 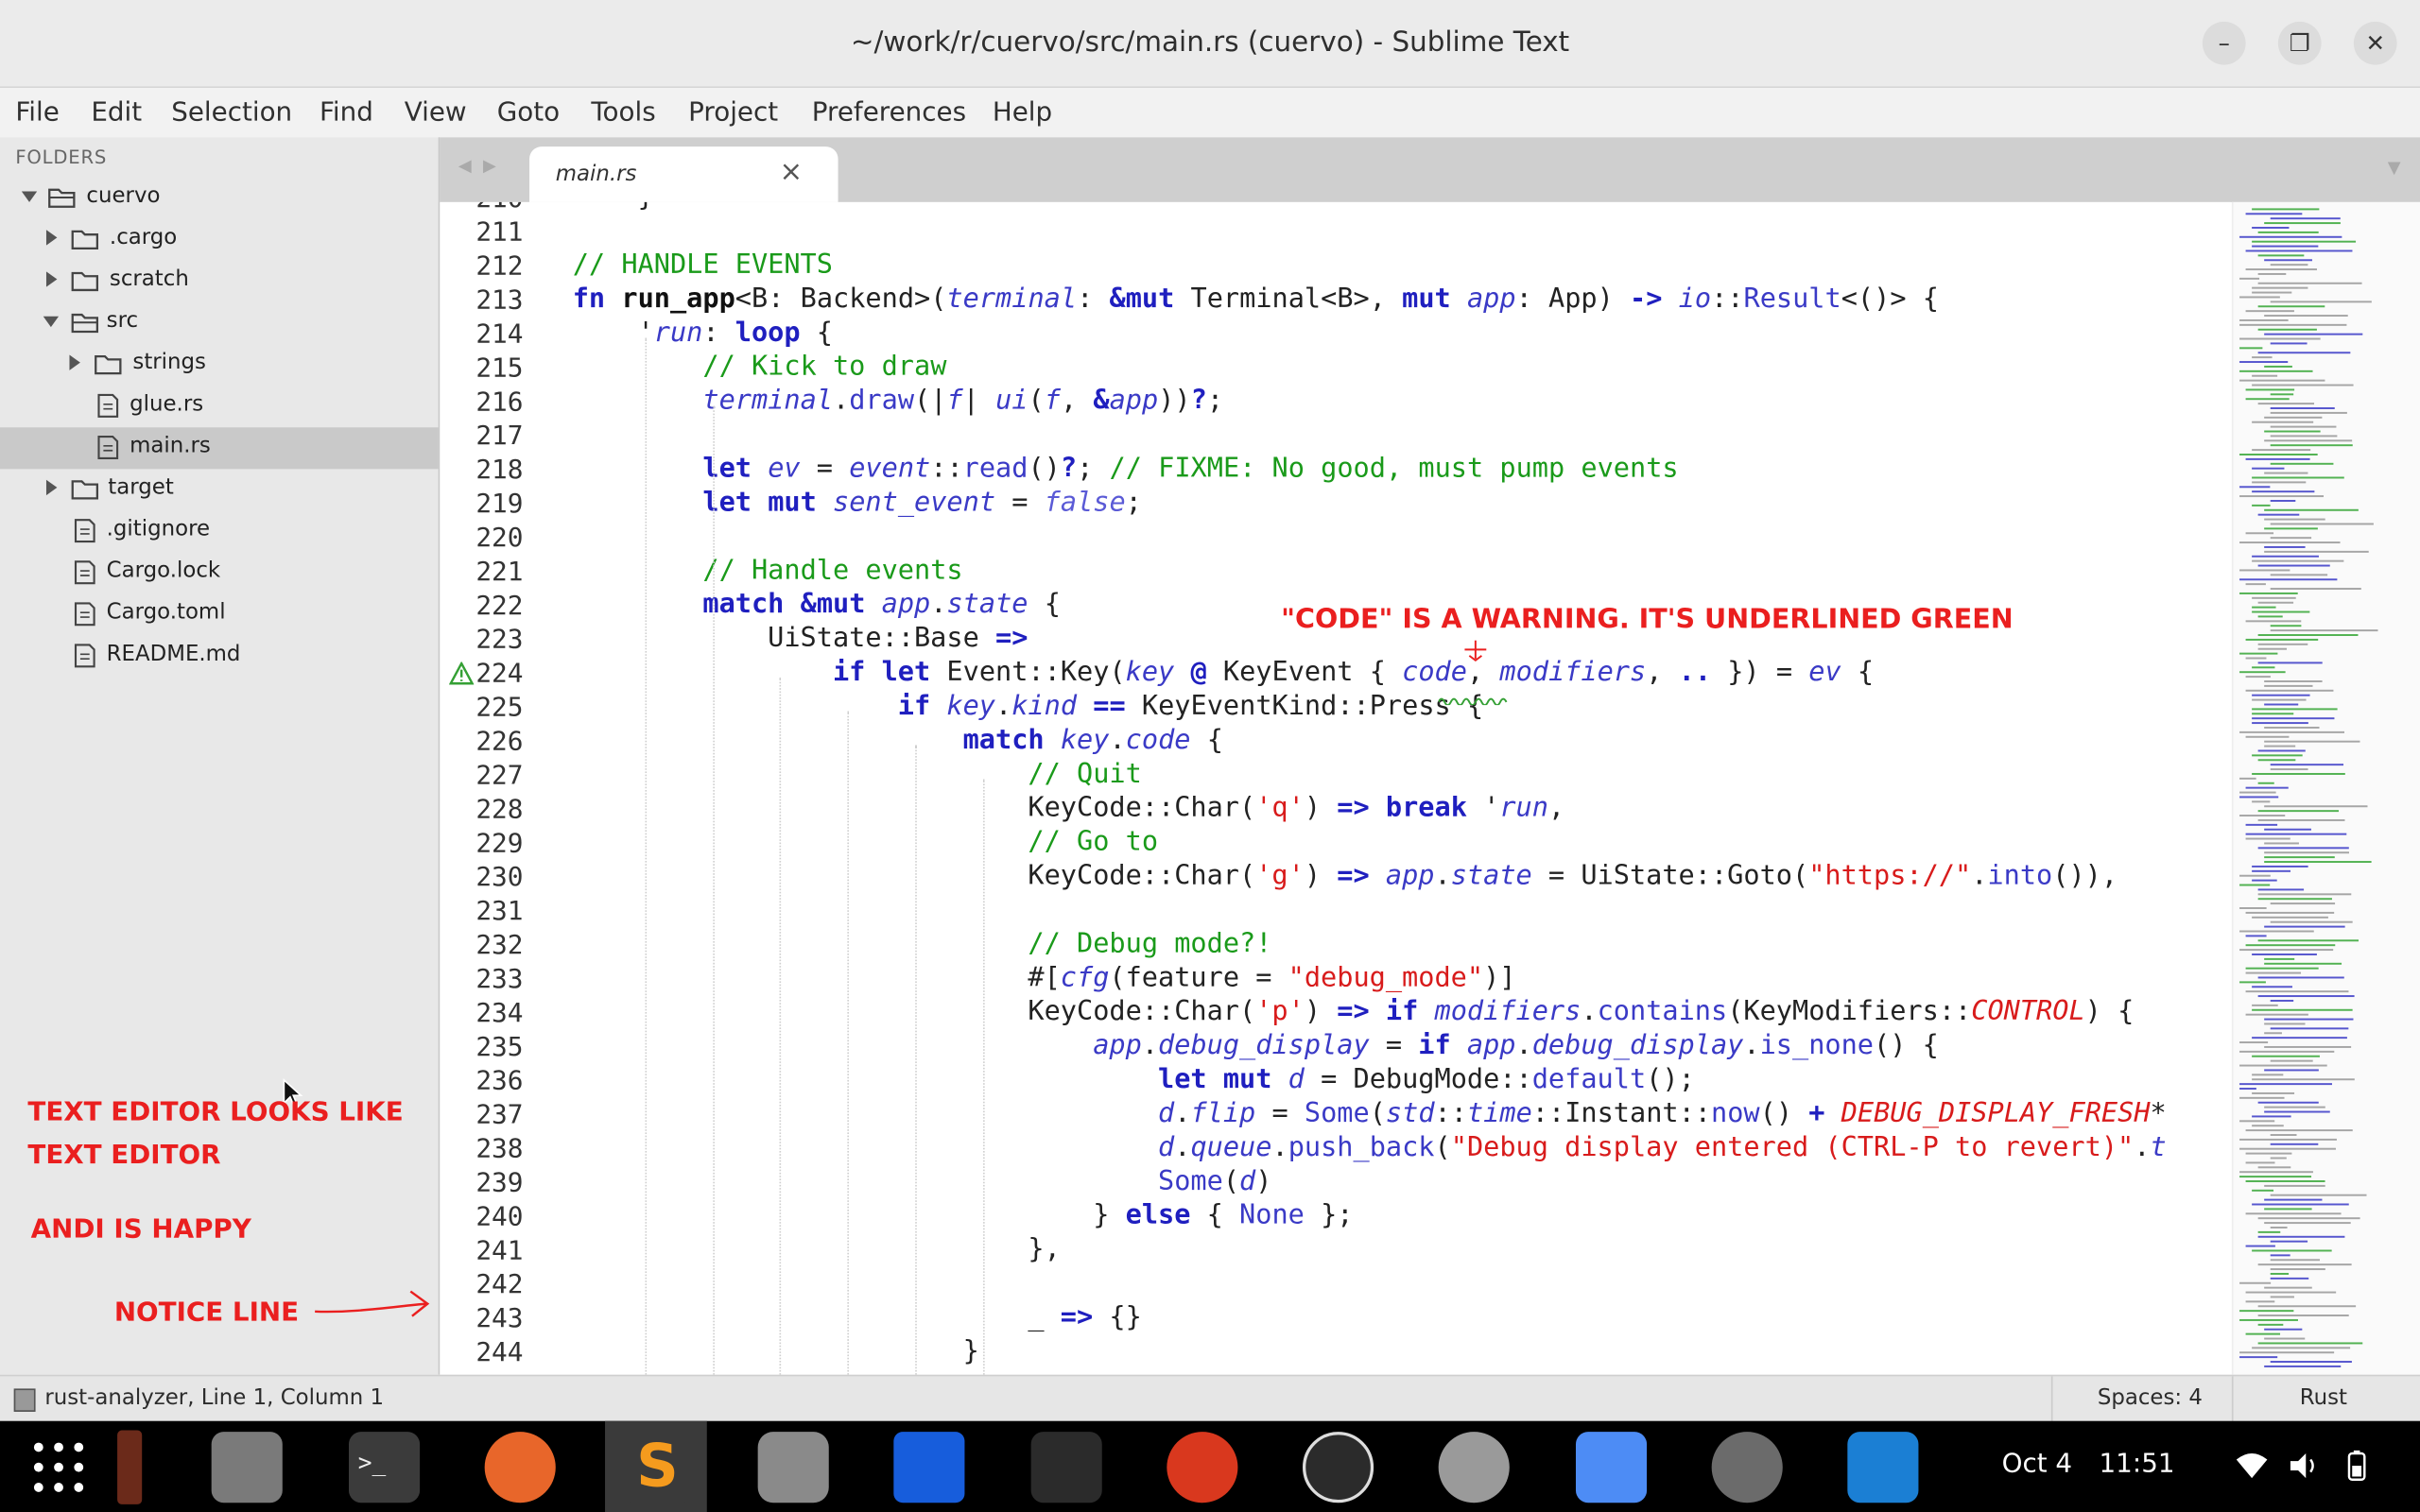 What do you see at coordinates (1611, 1467) in the screenshot?
I see `text-editor-icon` at bounding box center [1611, 1467].